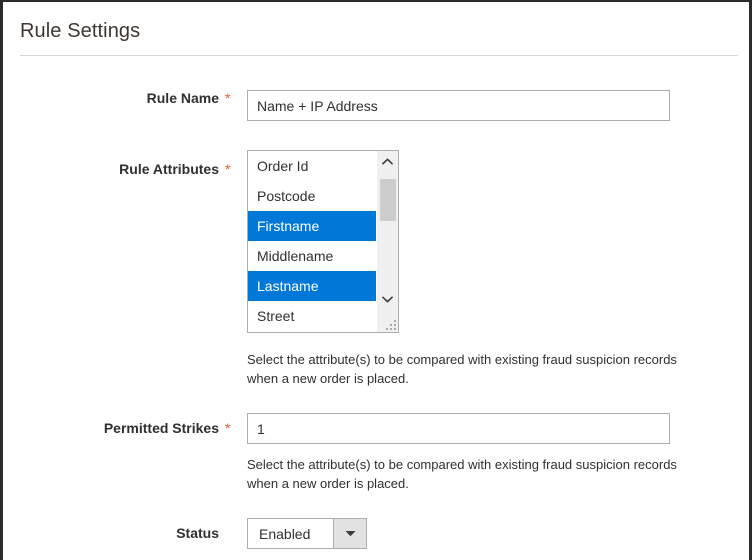  I want to click on permitted-strikes-input, so click(458, 428).